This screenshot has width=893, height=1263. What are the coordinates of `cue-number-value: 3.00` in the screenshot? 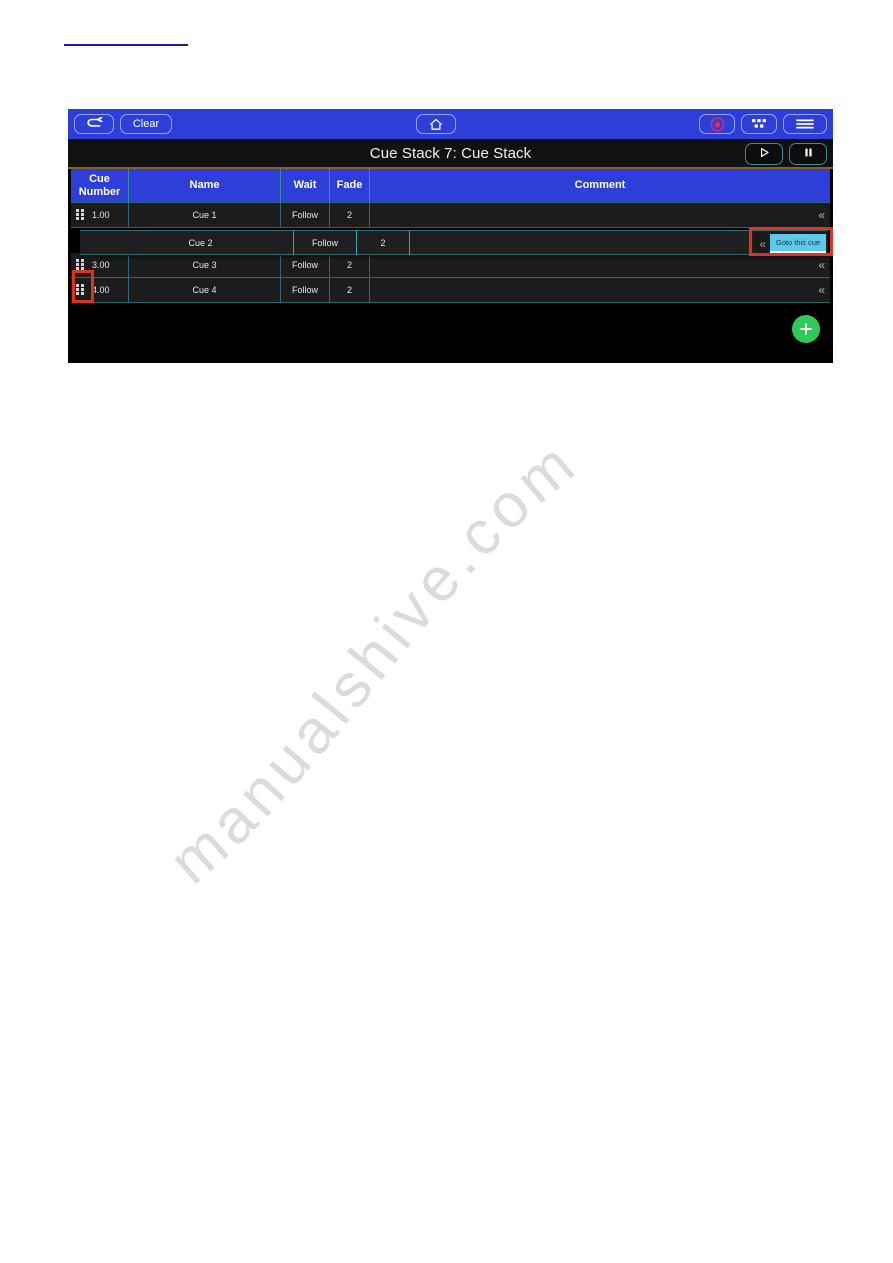 It's located at (101, 265).